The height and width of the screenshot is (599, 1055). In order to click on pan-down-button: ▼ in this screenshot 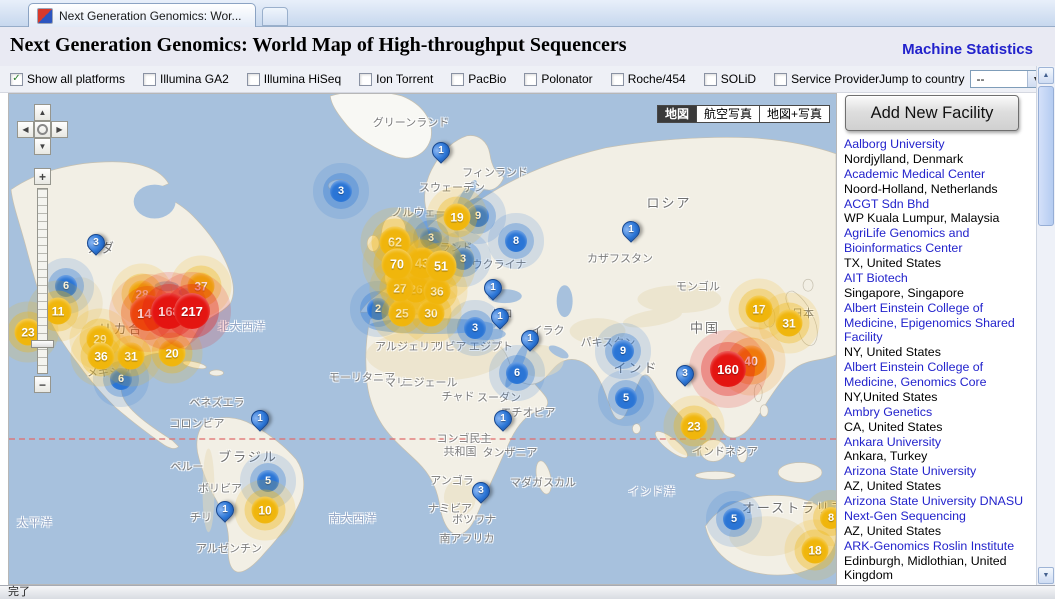, I will do `click(42, 146)`.